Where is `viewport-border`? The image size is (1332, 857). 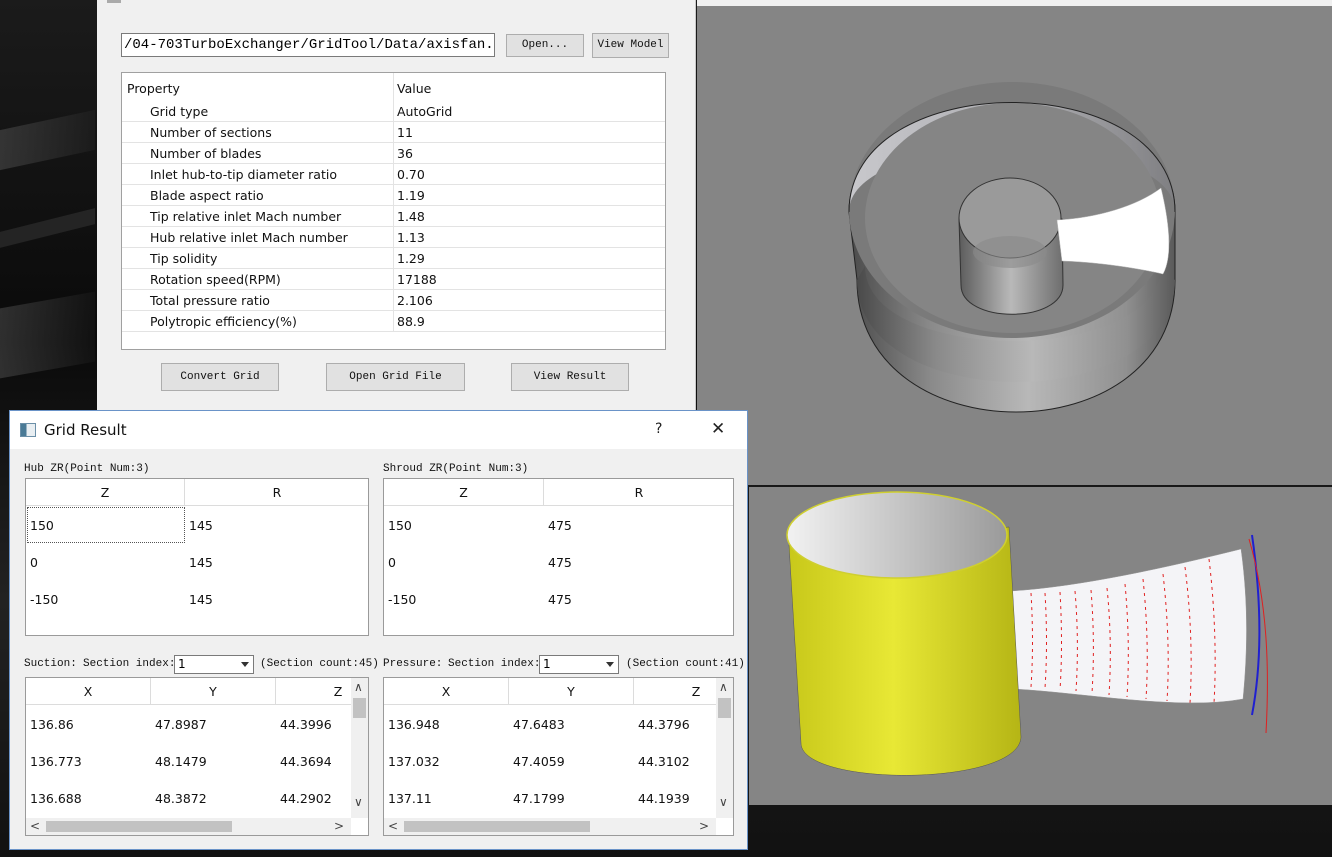 viewport-border is located at coordinates (1014, 3).